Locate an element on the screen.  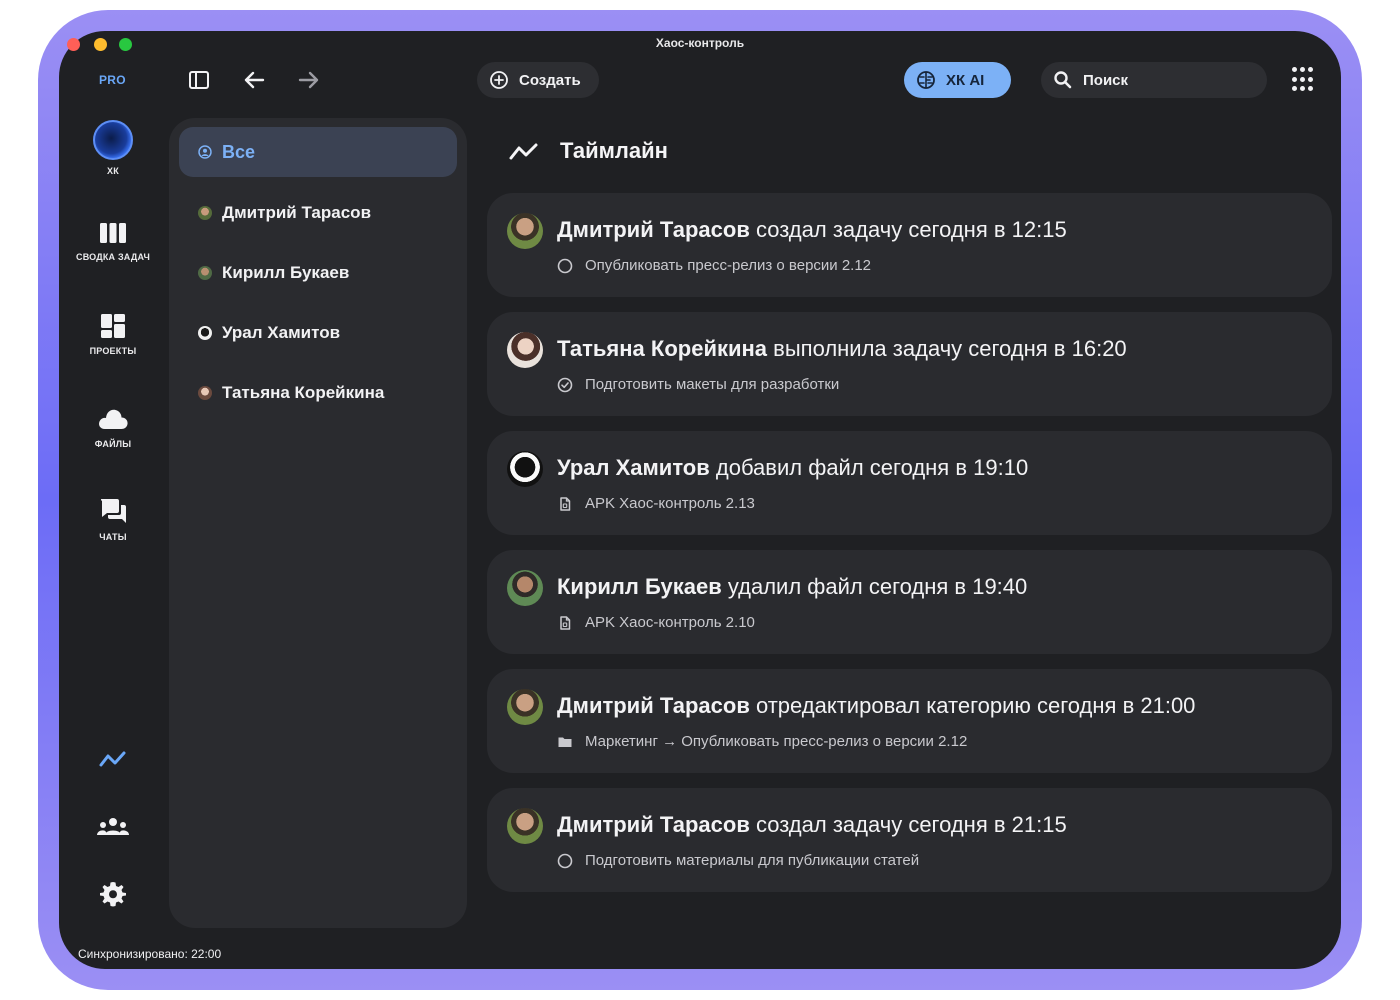
people-item-dmitry: Дмитрий Тарасов is located at coordinates (318, 213).